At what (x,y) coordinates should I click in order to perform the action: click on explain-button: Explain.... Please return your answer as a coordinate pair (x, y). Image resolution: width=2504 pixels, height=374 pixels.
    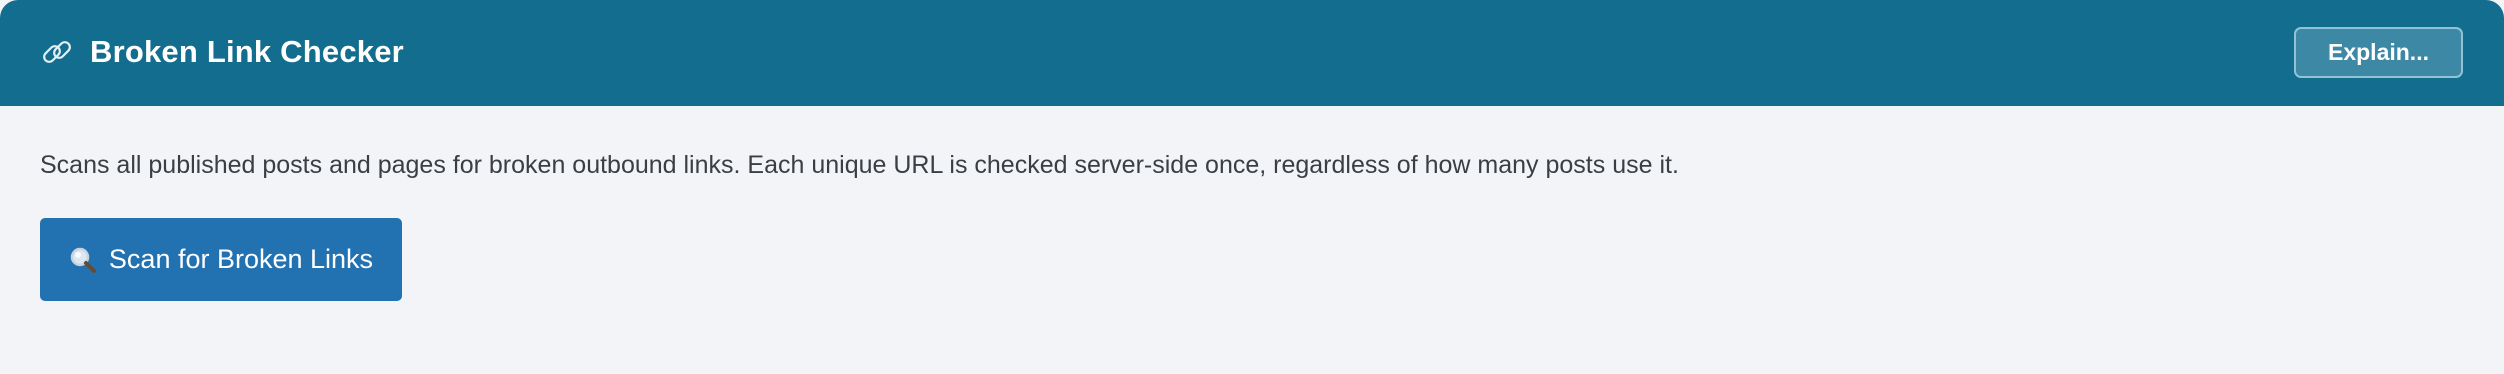
    Looking at the image, I should click on (2378, 52).